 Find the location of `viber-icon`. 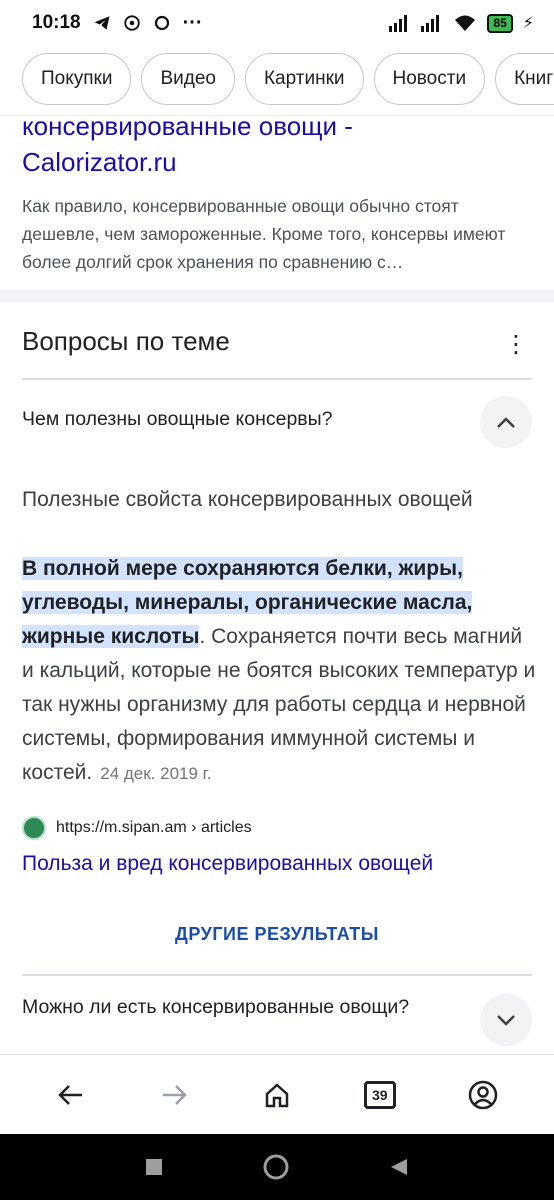

viber-icon is located at coordinates (131, 23).